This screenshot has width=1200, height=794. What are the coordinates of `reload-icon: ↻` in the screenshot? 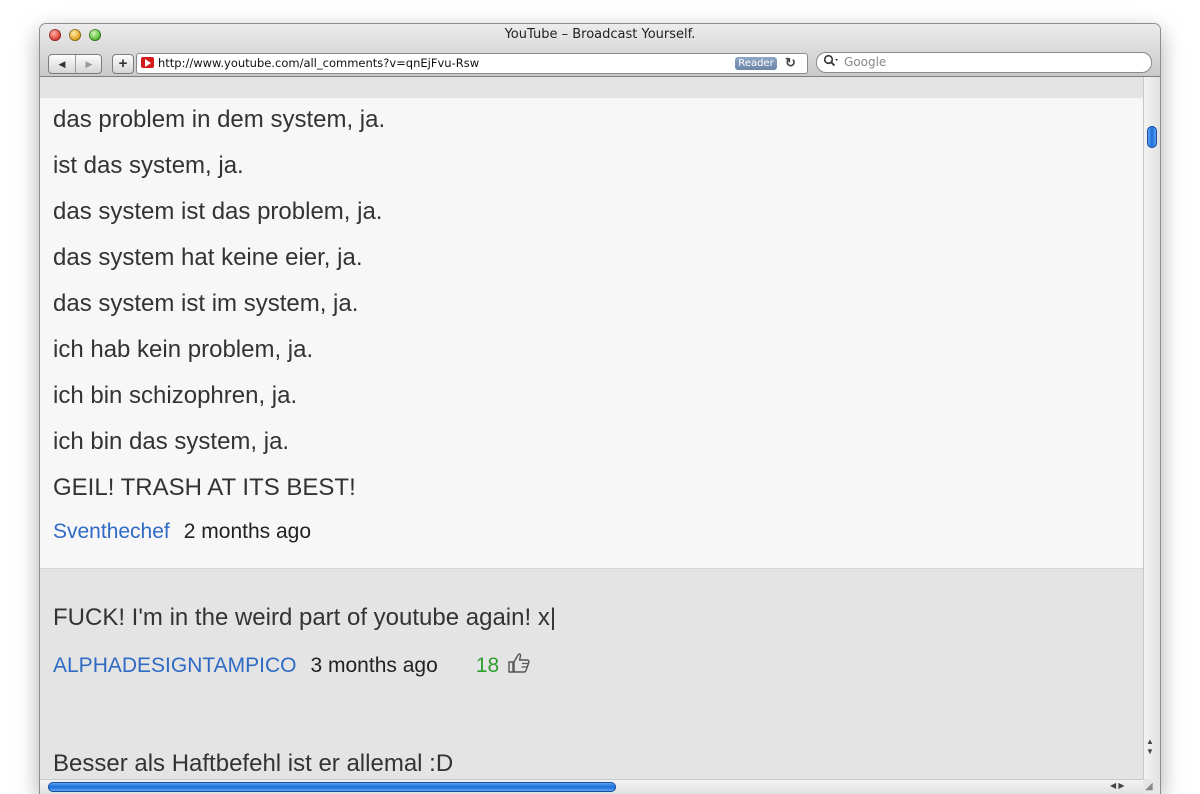 It's located at (790, 63).